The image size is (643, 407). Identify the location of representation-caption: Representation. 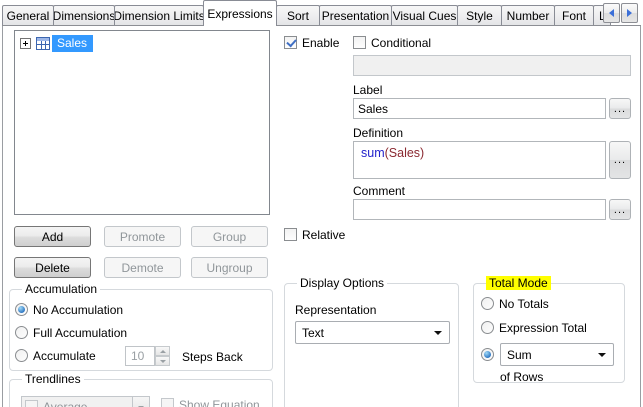
(336, 310).